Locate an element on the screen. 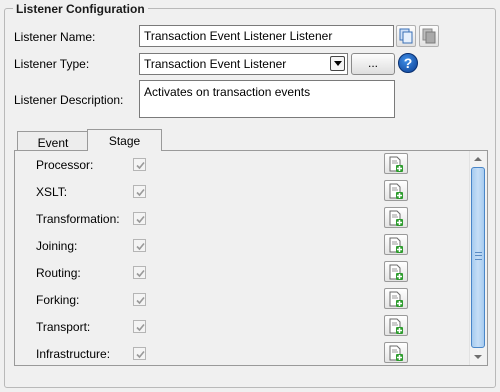 The image size is (500, 392). listener-description-field: Activates on transaction events is located at coordinates (267, 99).